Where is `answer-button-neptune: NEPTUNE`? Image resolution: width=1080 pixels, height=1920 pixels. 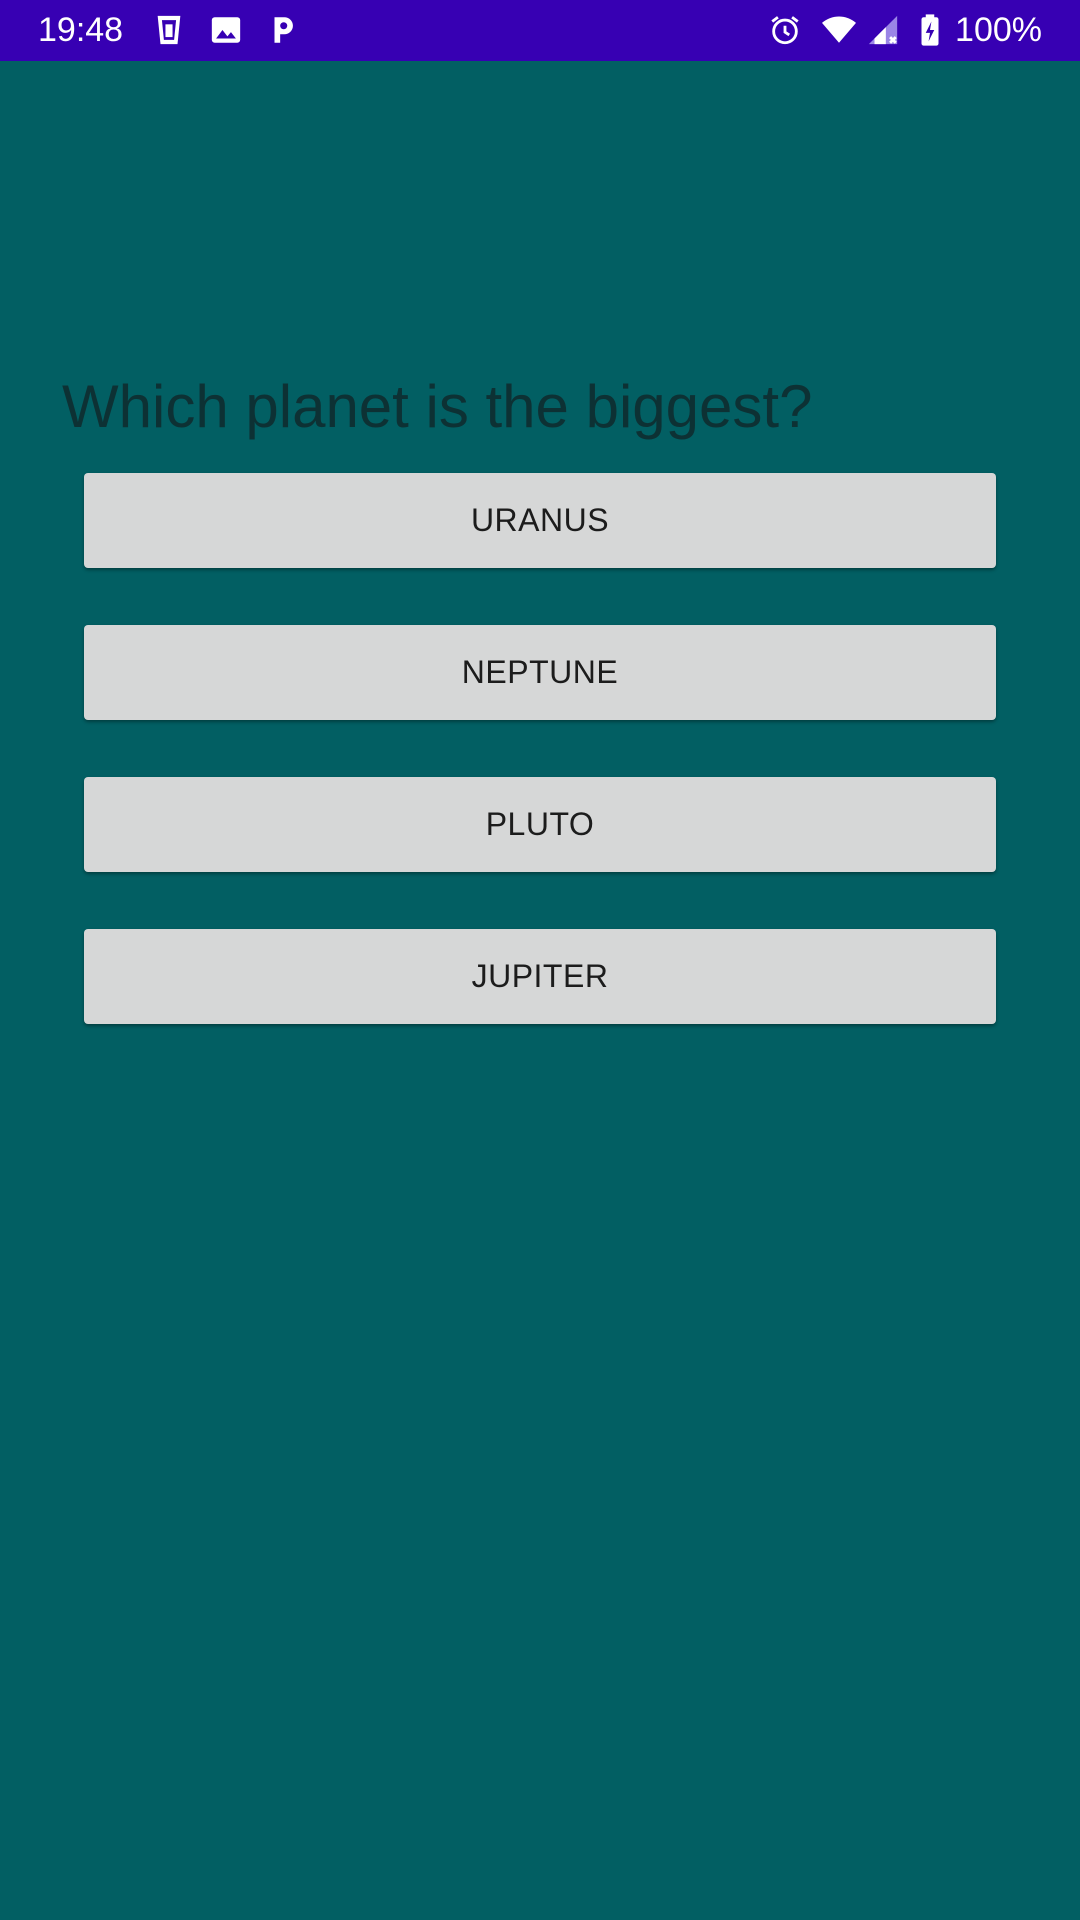 answer-button-neptune: NEPTUNE is located at coordinates (540, 672).